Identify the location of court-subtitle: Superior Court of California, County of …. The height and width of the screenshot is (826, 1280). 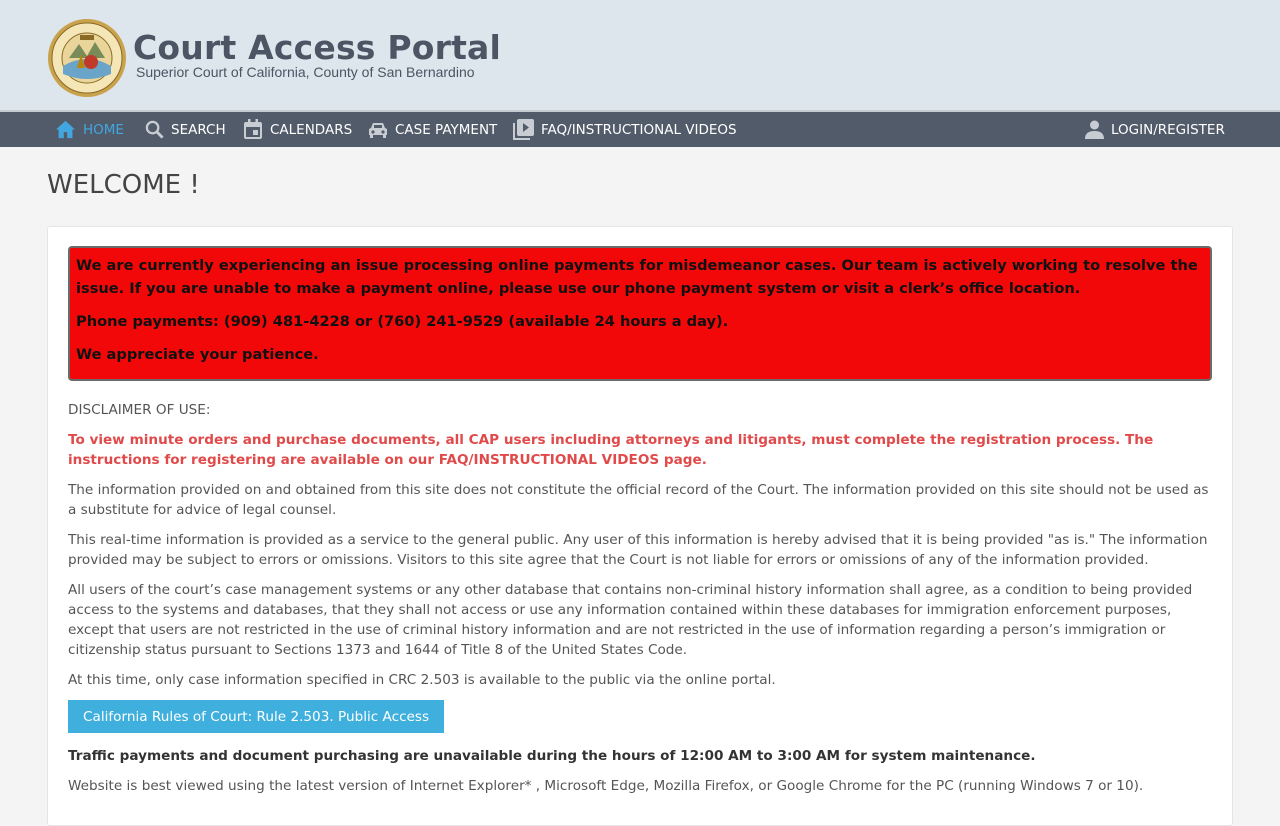
(305, 72).